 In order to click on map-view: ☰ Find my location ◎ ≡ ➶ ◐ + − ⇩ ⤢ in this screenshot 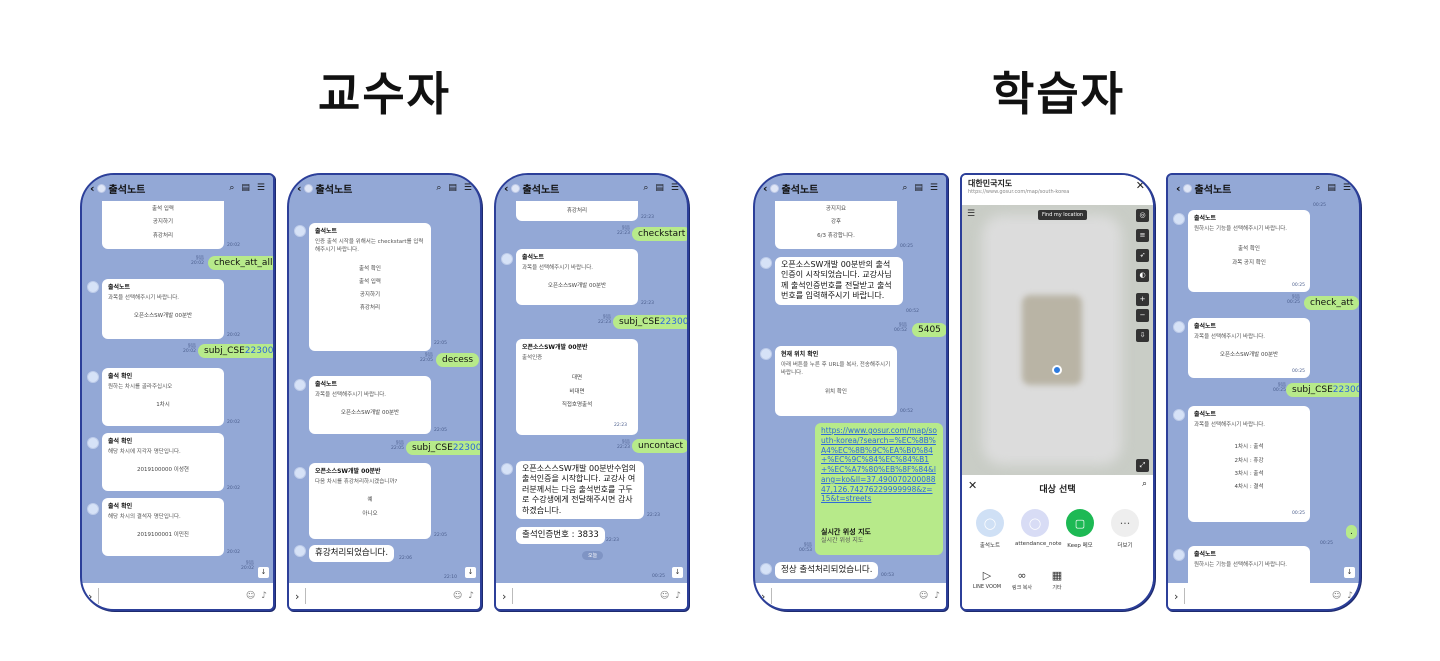, I will do `click(1057, 340)`.